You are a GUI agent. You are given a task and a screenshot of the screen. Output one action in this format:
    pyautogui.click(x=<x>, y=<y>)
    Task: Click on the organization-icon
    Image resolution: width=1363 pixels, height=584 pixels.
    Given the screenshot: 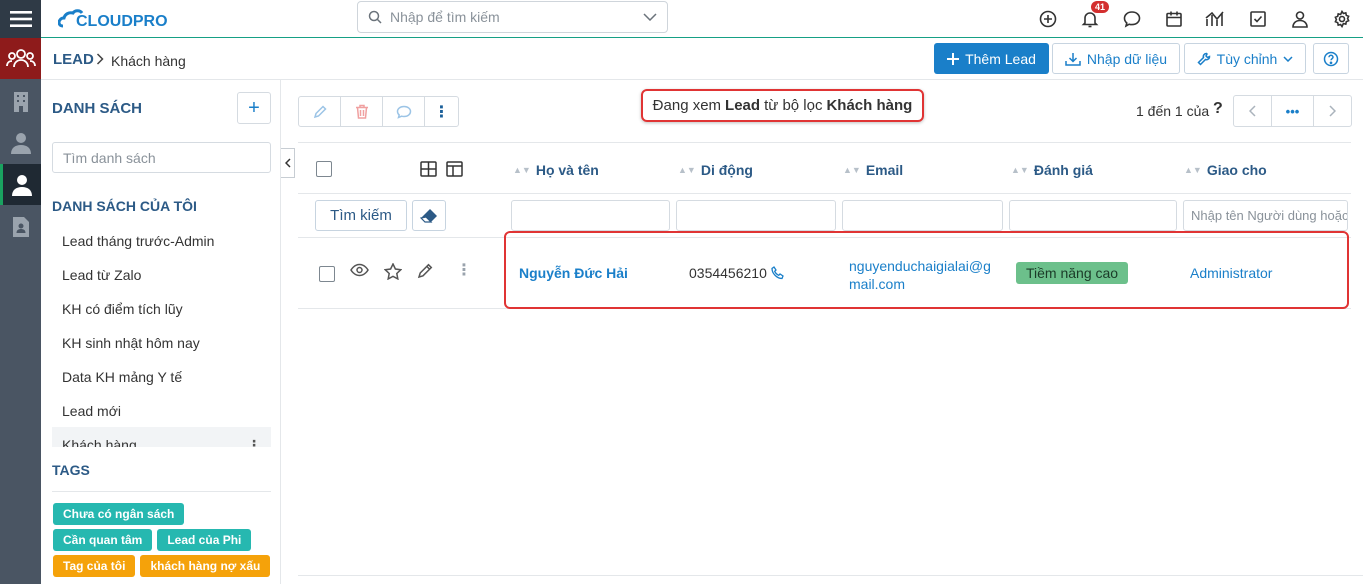 What is the action you would take?
    pyautogui.click(x=20, y=100)
    